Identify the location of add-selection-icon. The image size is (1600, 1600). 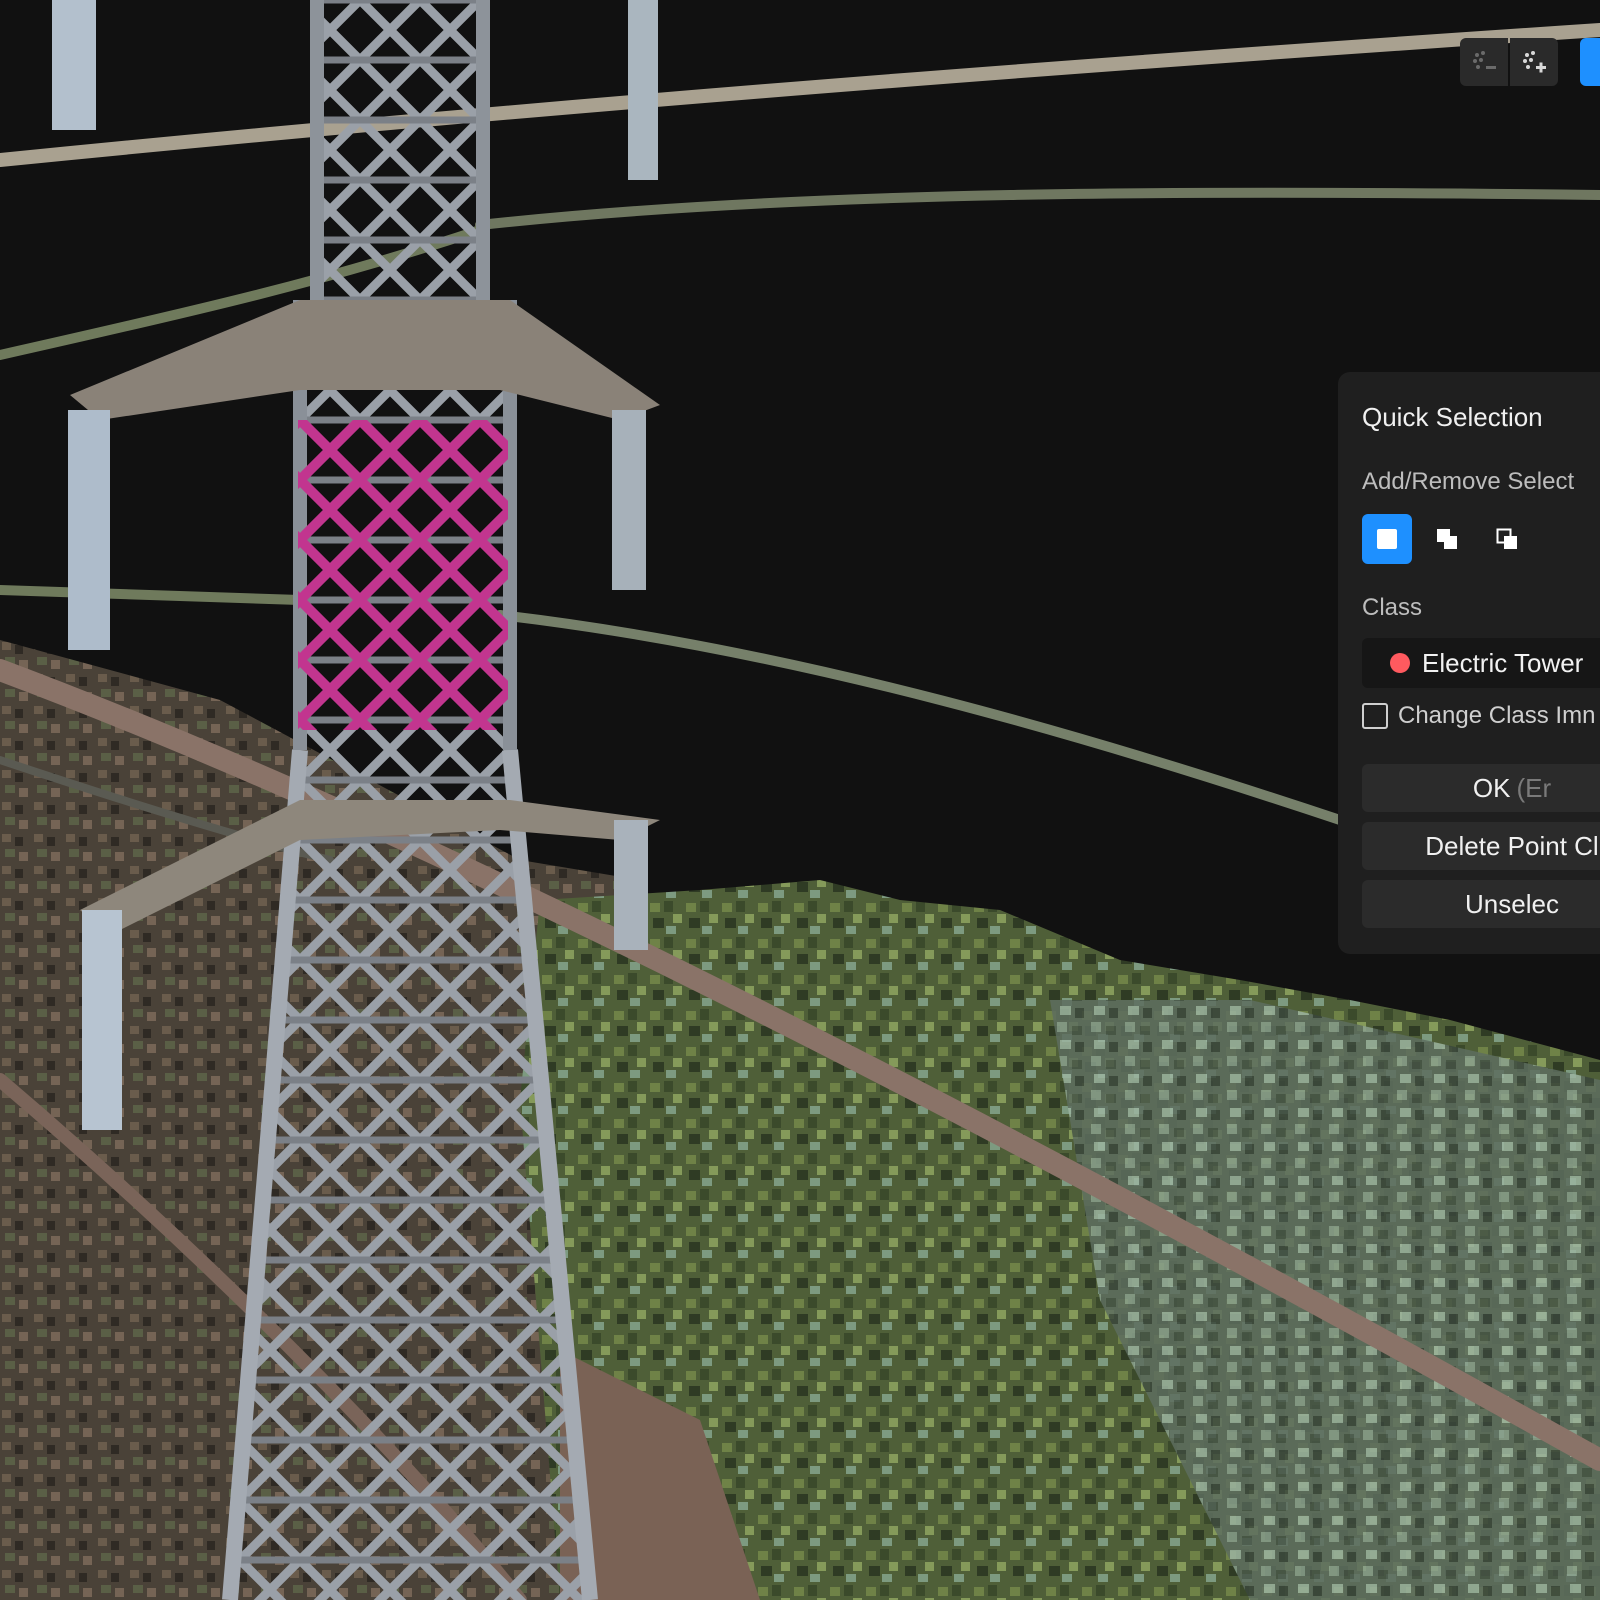
(1447, 539).